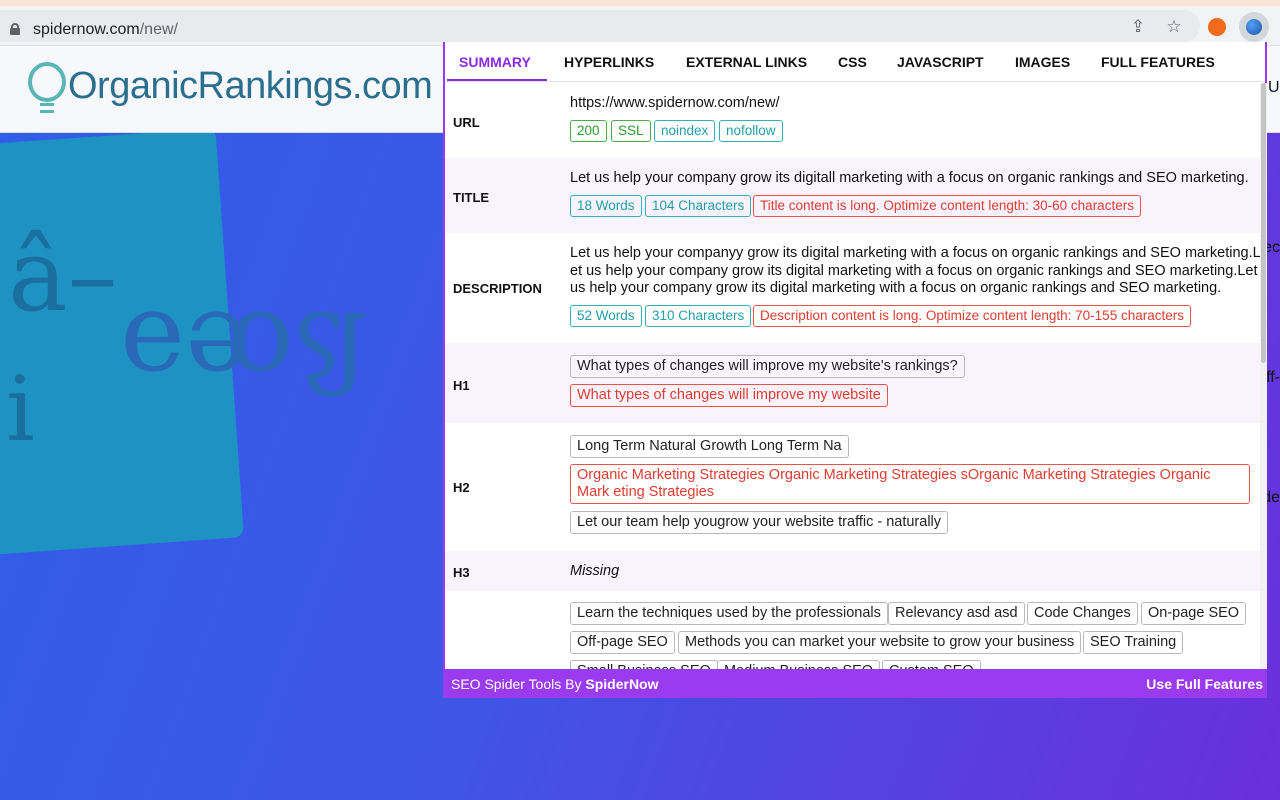 The height and width of the screenshot is (800, 1280). Describe the element at coordinates (595, 571) in the screenshot. I see `h3-missing: Missing` at that location.